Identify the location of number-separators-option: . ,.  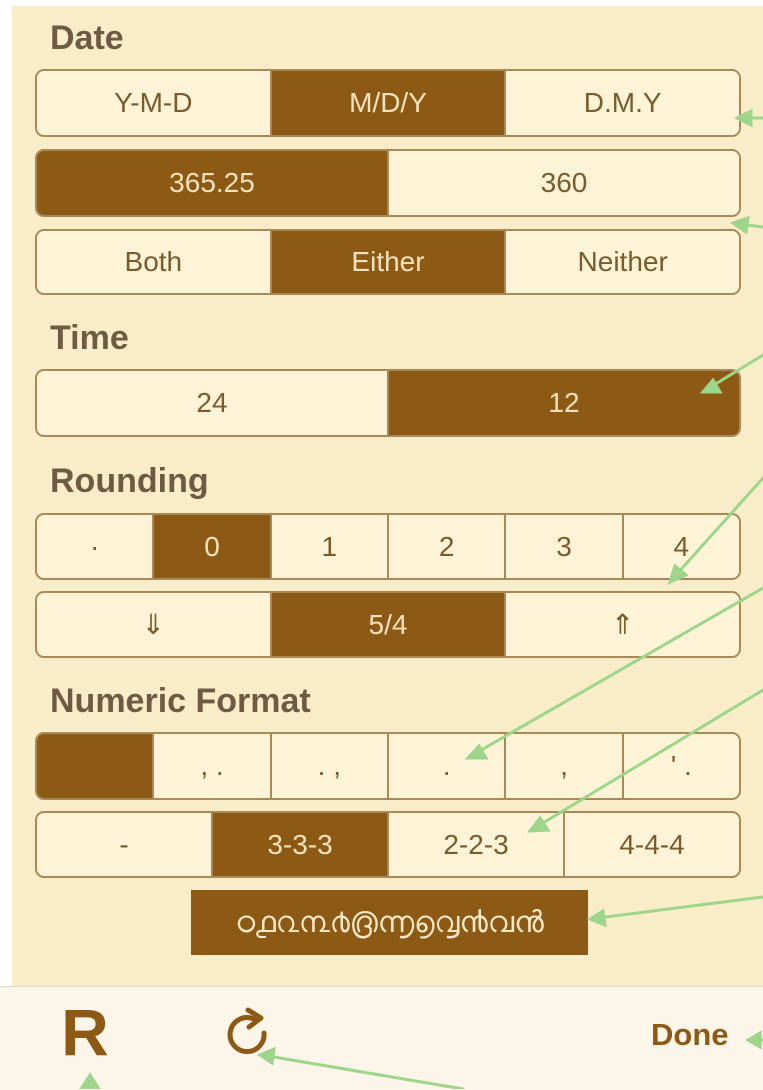
(328, 766).